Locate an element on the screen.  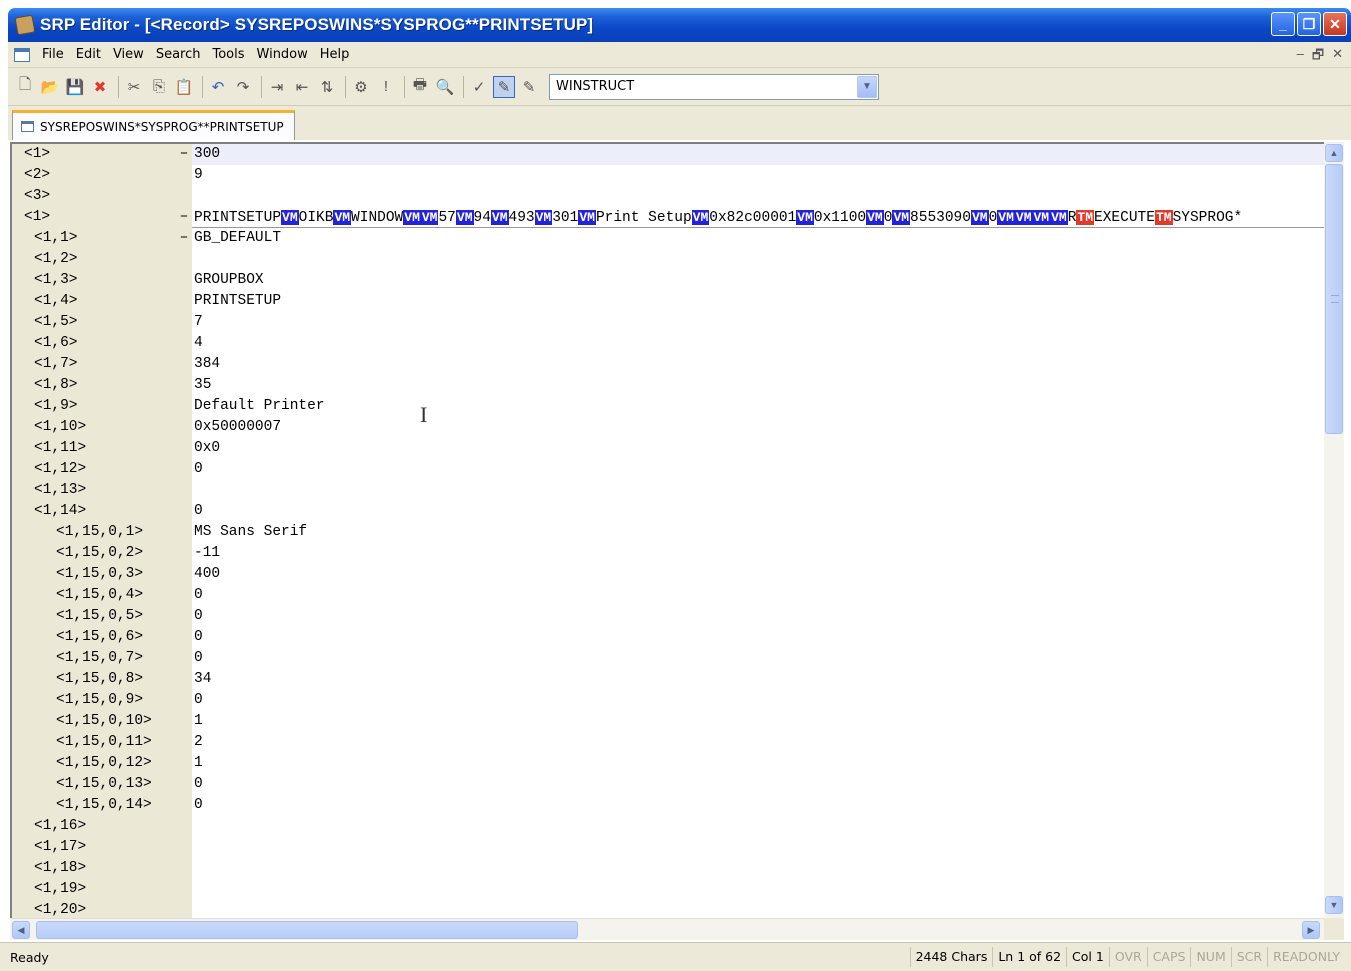
field-value: 9 is located at coordinates (758, 175).